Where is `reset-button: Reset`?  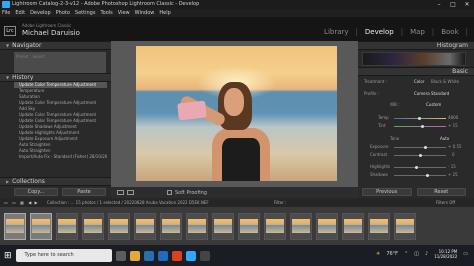
reset-button: Reset is located at coordinates (441, 192).